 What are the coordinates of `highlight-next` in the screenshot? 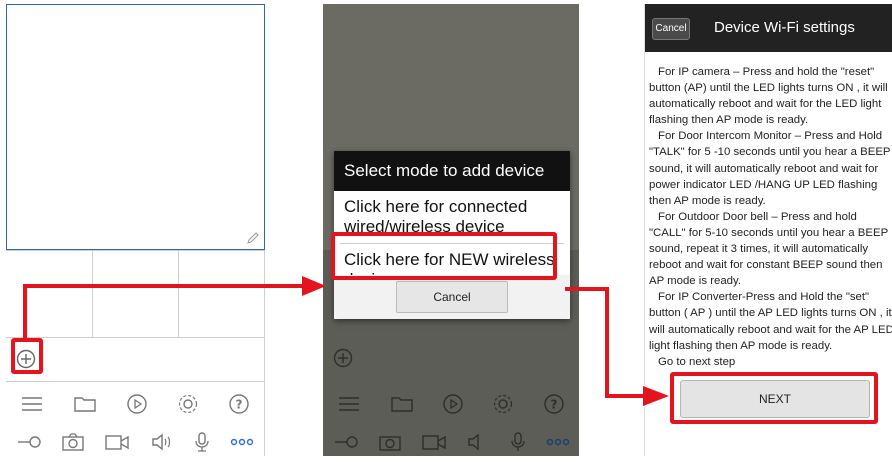 It's located at (774, 398).